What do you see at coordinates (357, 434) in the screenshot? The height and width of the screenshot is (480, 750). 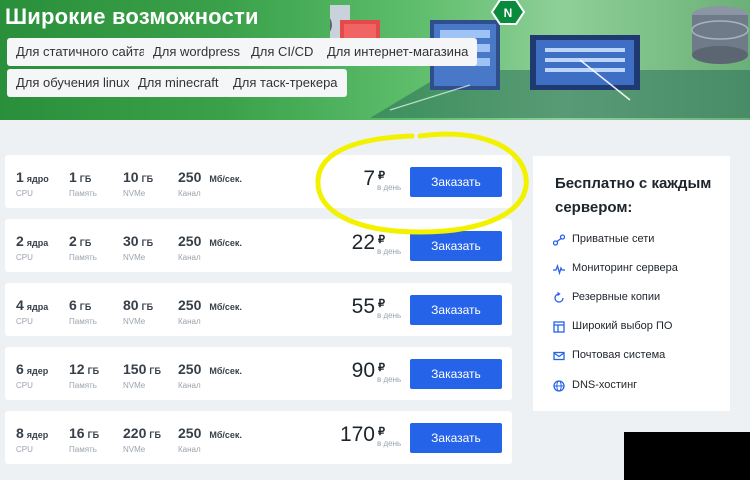 I see `price-value: 170` at bounding box center [357, 434].